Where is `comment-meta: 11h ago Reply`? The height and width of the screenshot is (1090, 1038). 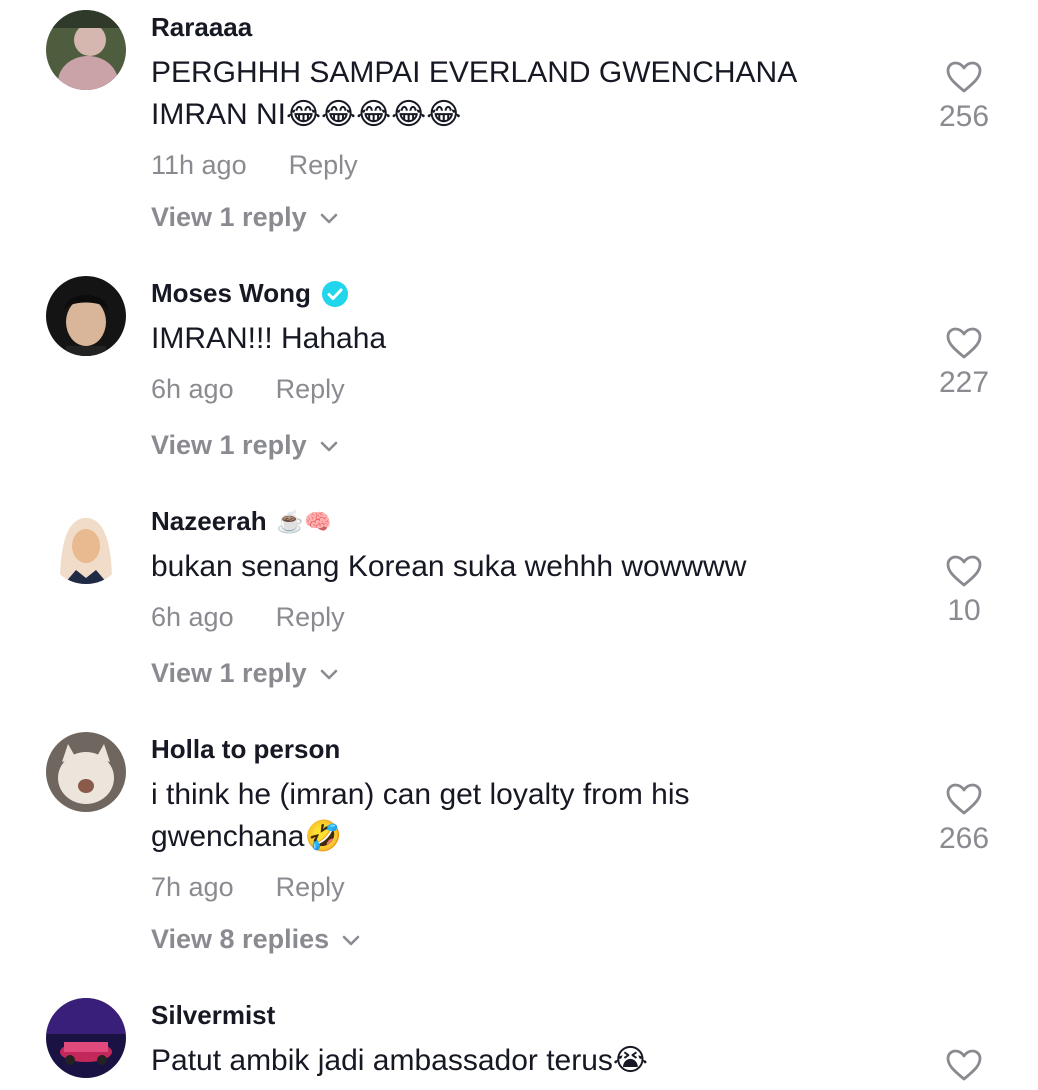
comment-meta: 11h ago Reply is located at coordinates (254, 165).